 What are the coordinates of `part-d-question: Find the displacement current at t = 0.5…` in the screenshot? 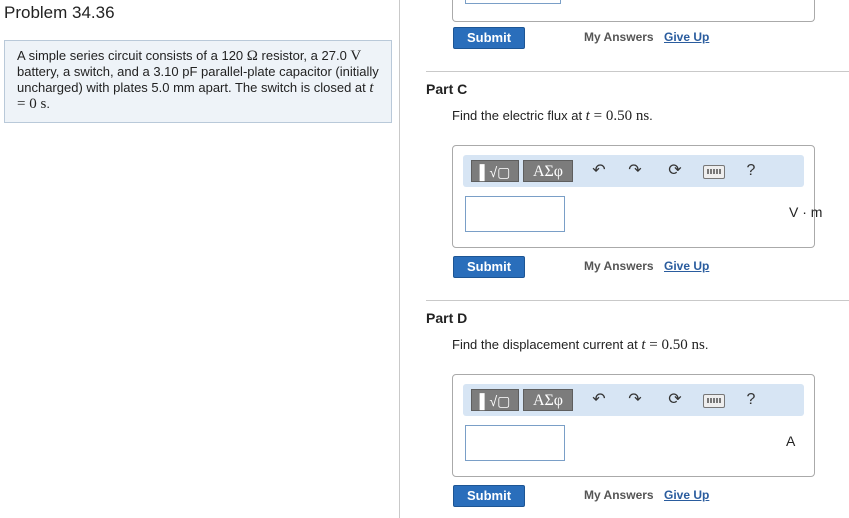 It's located at (580, 345).